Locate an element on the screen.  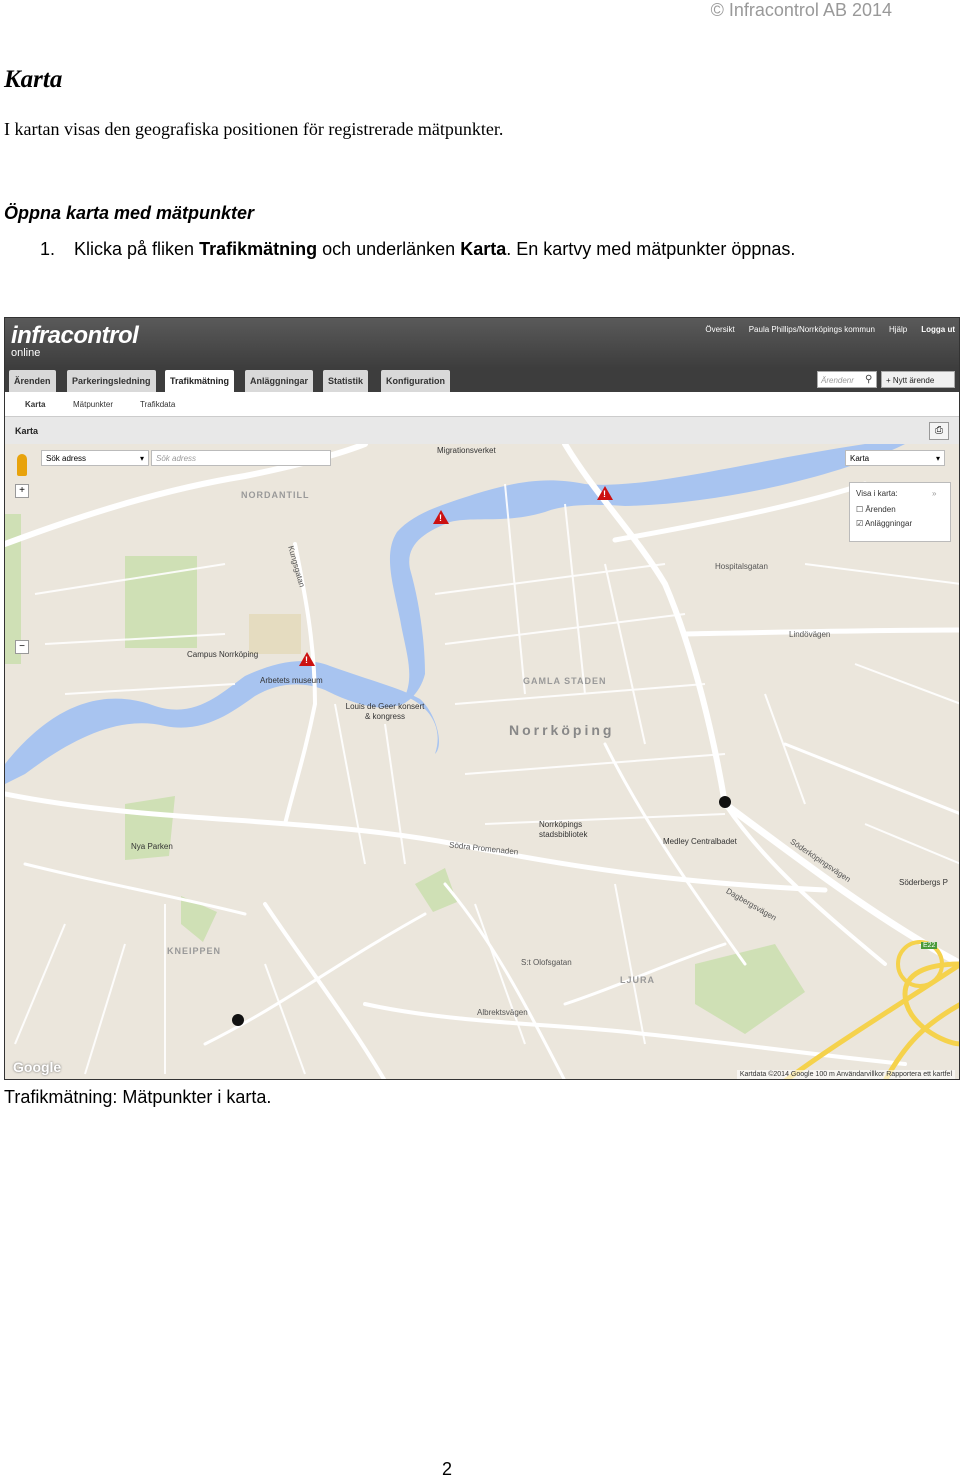
subsection-title: Öppna karta med mätpunkter is located at coordinates (129, 213).